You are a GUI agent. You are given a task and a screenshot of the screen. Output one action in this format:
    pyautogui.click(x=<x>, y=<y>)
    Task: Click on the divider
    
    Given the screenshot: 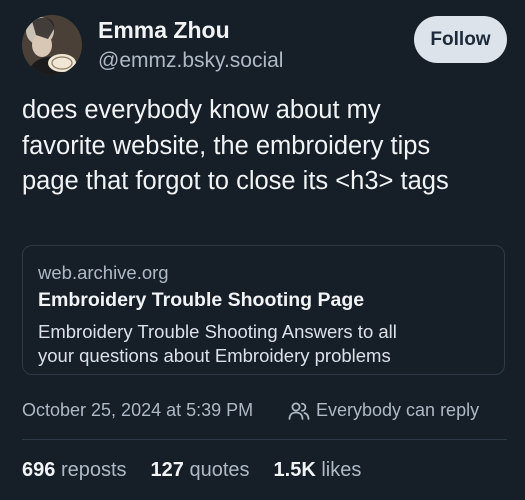 What is the action you would take?
    pyautogui.click(x=264, y=439)
    